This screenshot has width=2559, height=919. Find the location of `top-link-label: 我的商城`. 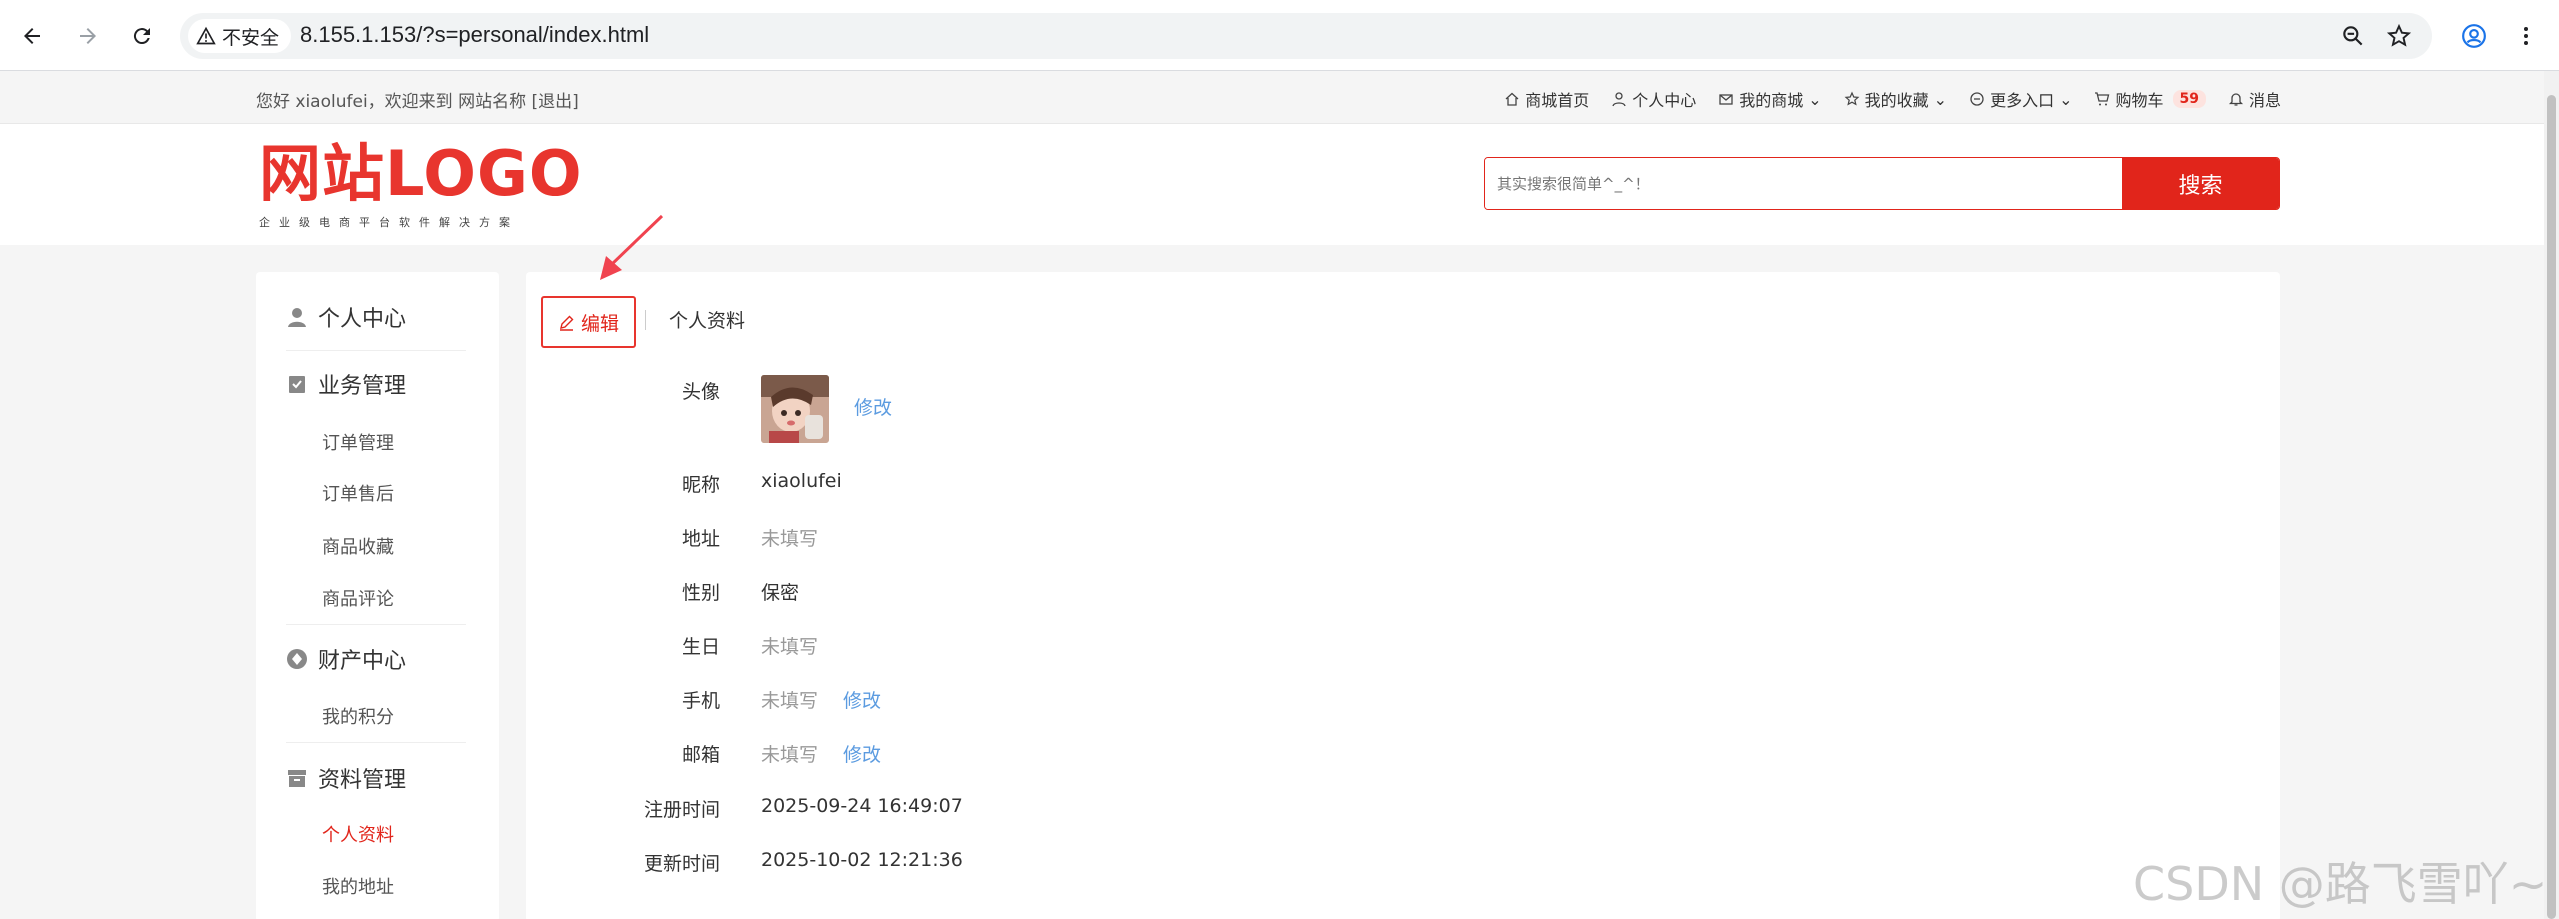

top-link-label: 我的商城 is located at coordinates (1771, 100).